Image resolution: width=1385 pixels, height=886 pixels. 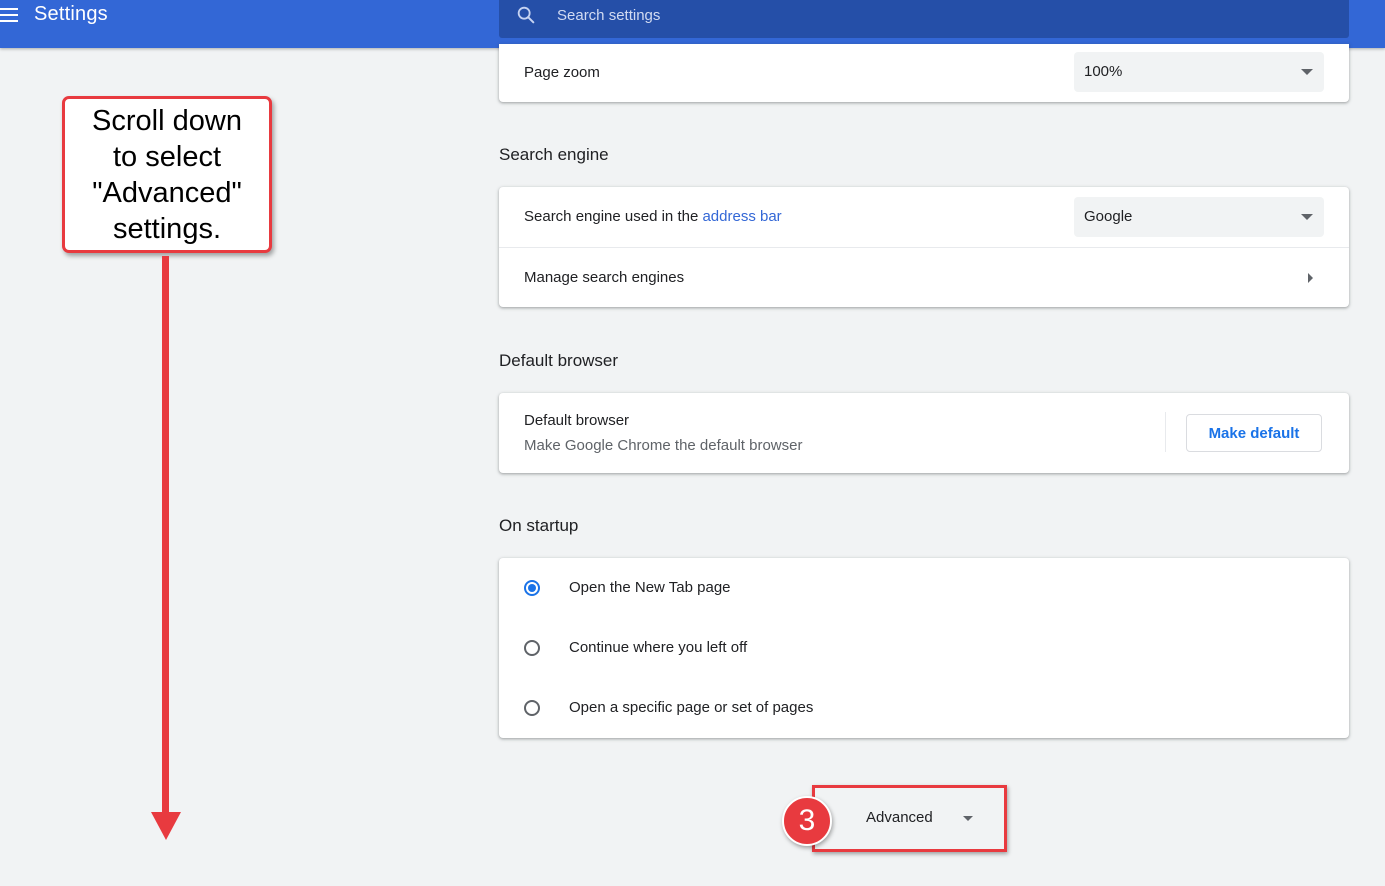 What do you see at coordinates (1199, 217) in the screenshot?
I see `search-engine-select: Google` at bounding box center [1199, 217].